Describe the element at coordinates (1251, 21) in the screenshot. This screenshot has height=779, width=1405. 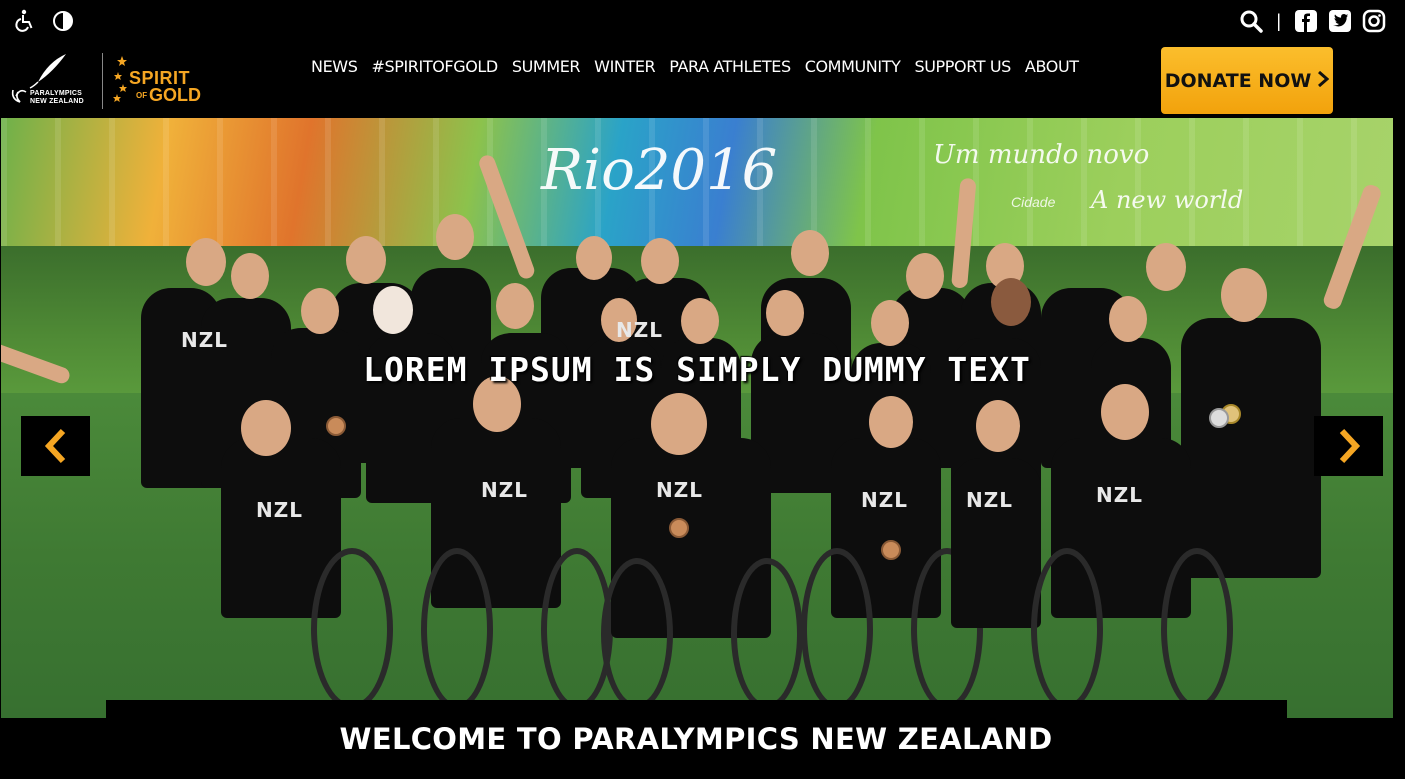
I see `search-icon` at that location.